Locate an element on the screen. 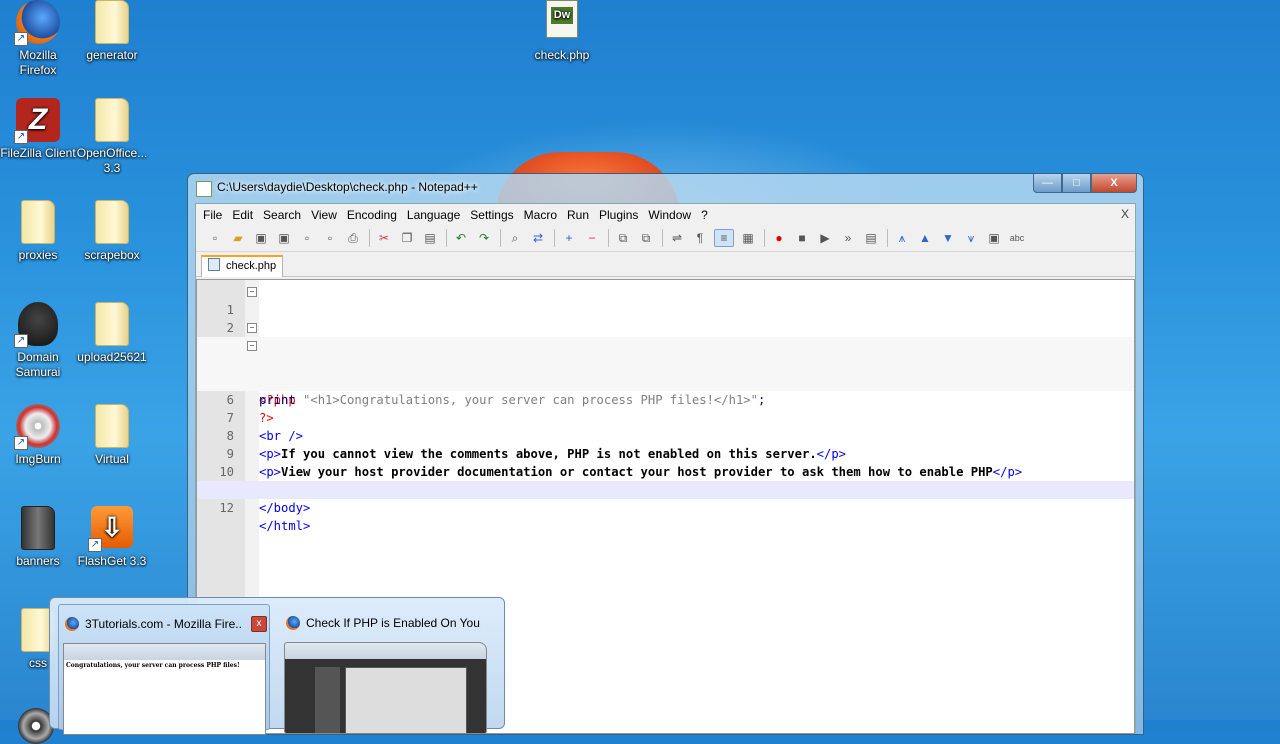 The image size is (1280, 744). close-file-icon: ▫ is located at coordinates (307, 238).